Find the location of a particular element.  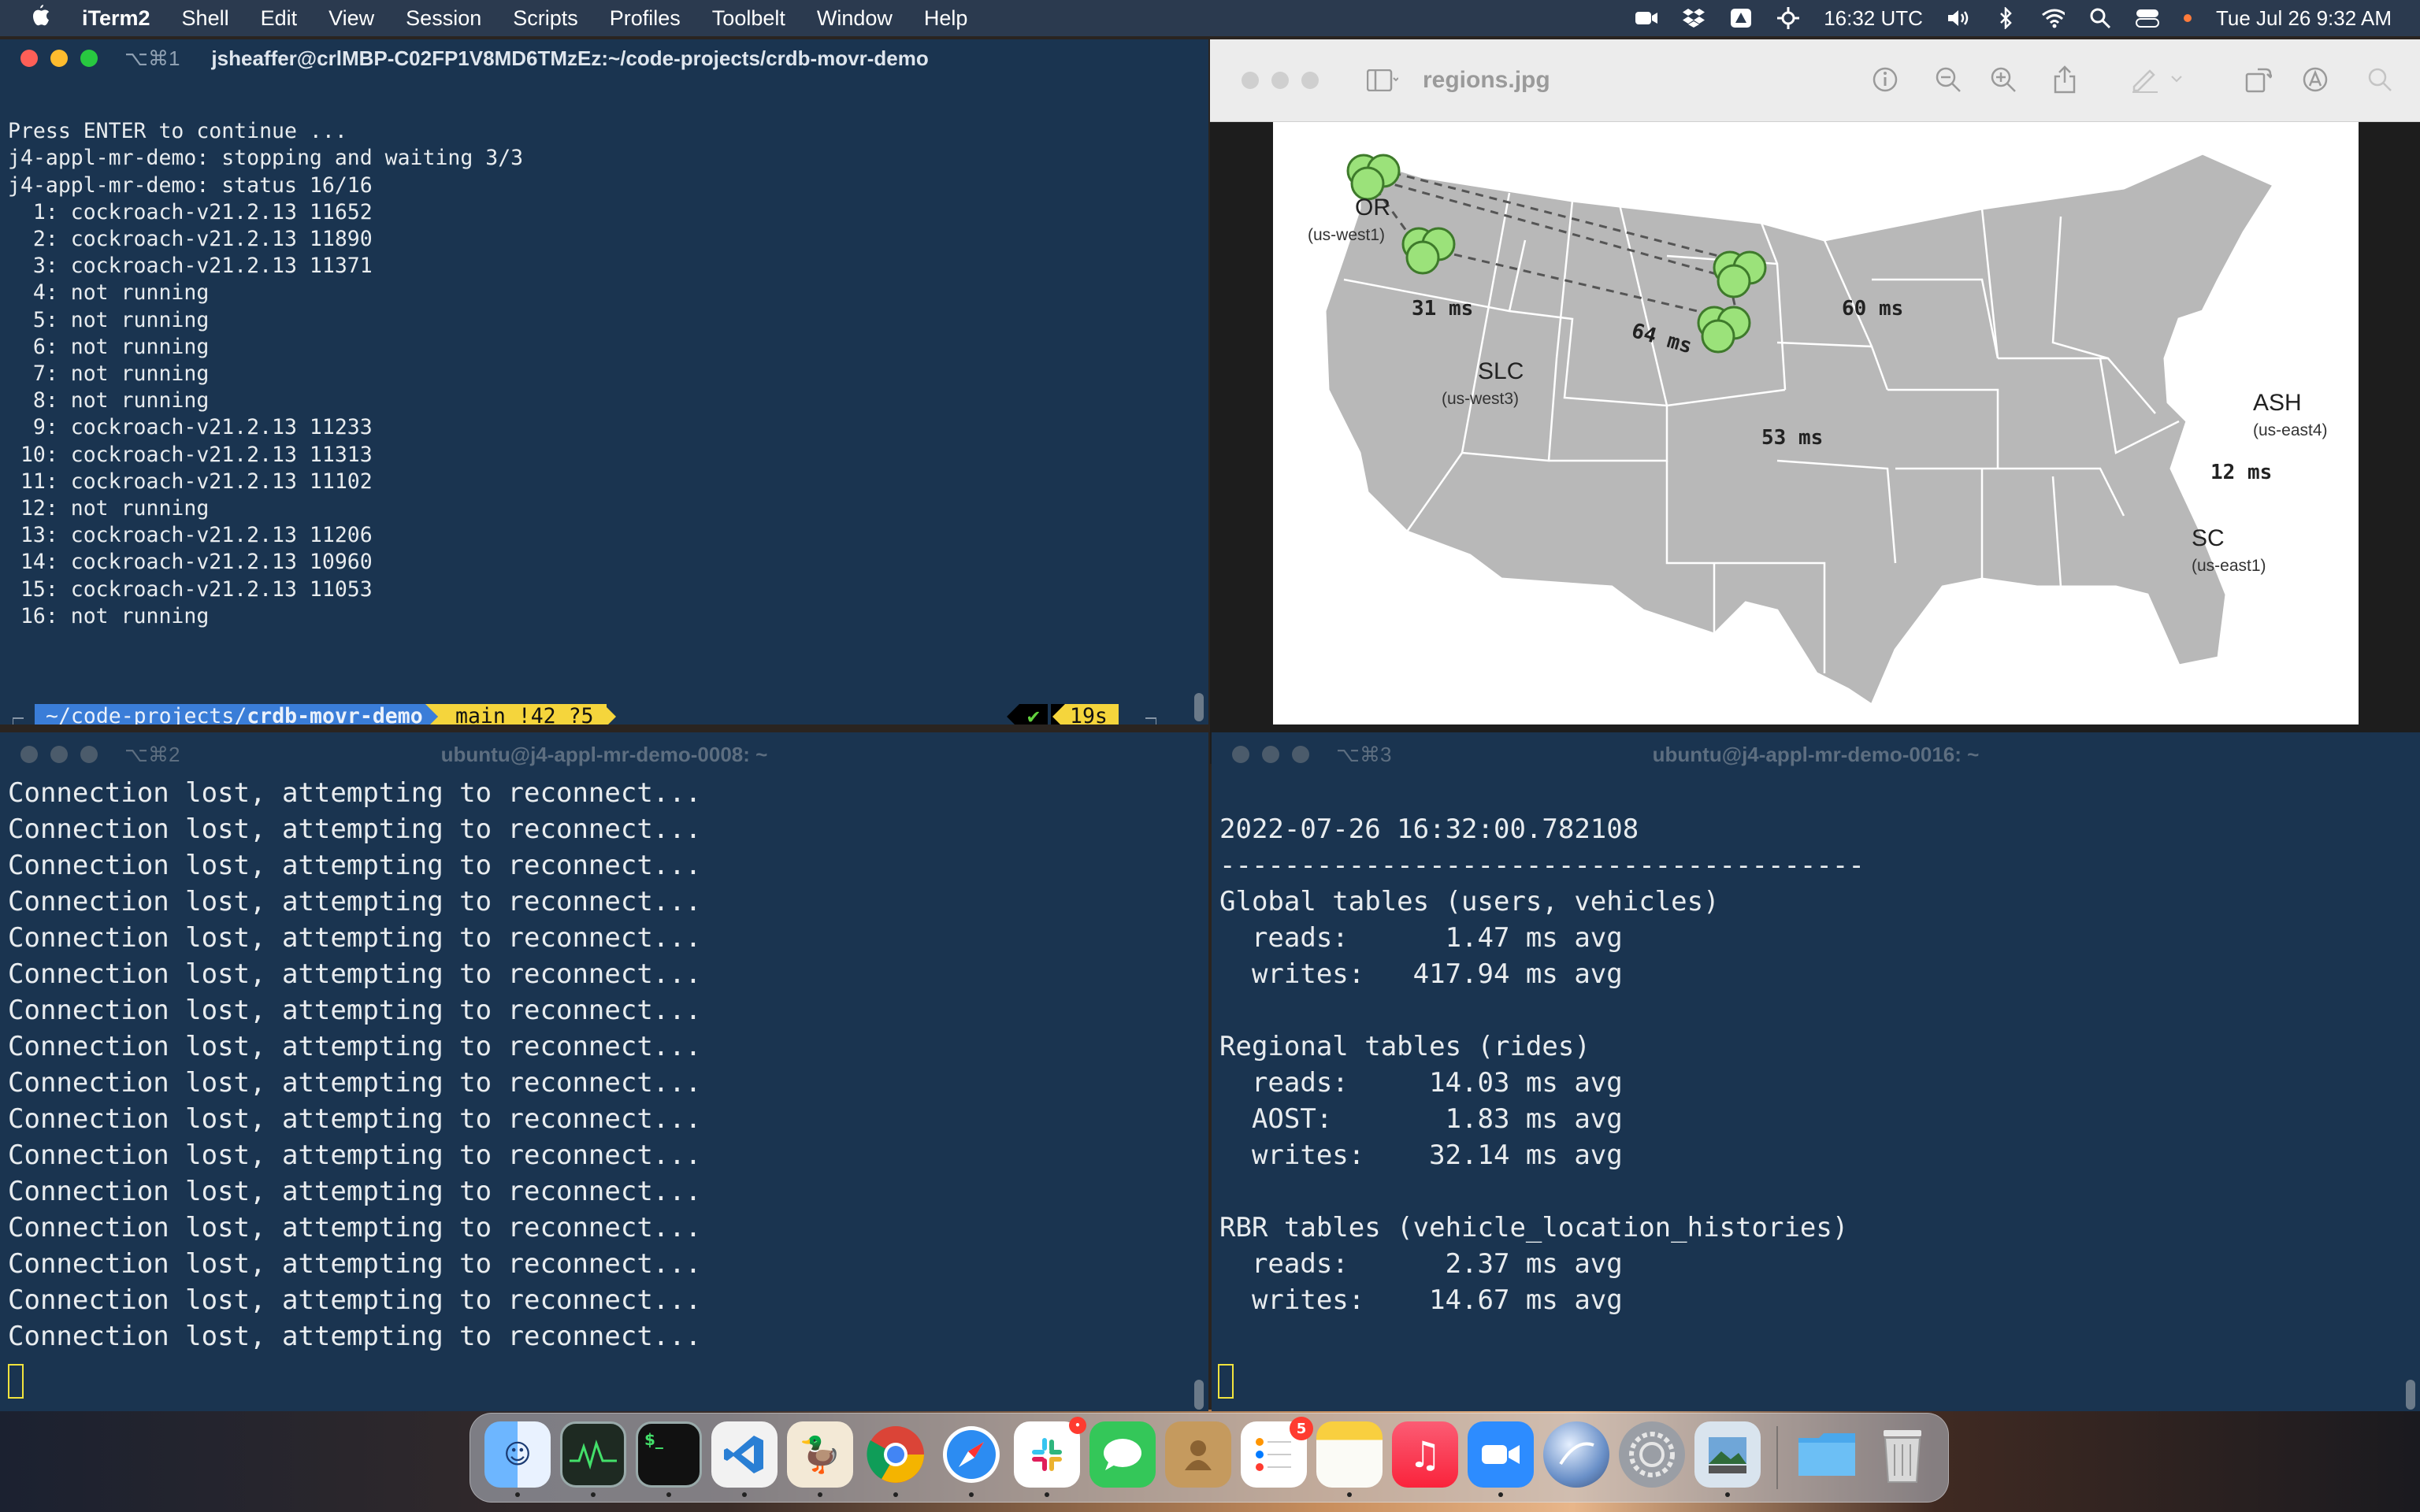

markup-chevron-icon is located at coordinates (2176, 79).